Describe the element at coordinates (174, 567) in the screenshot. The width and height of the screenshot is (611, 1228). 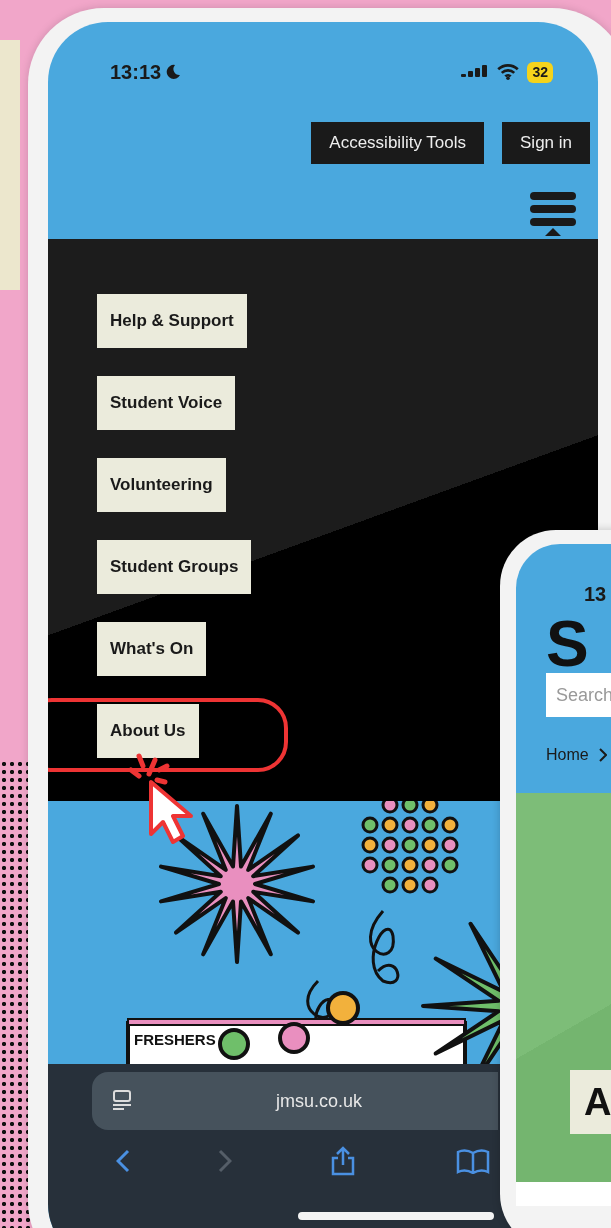
I see `menu-item: Student Groups` at that location.